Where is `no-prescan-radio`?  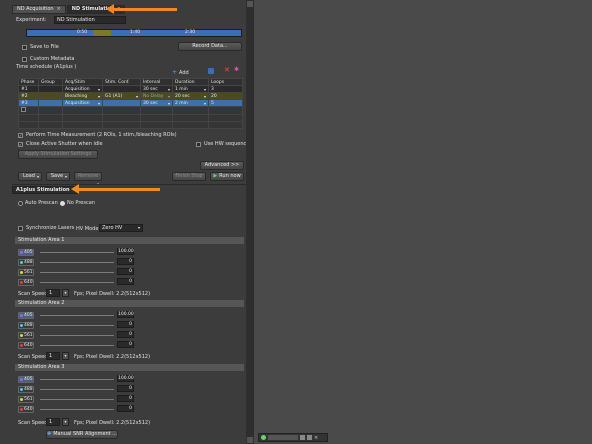 no-prescan-radio is located at coordinates (62, 203).